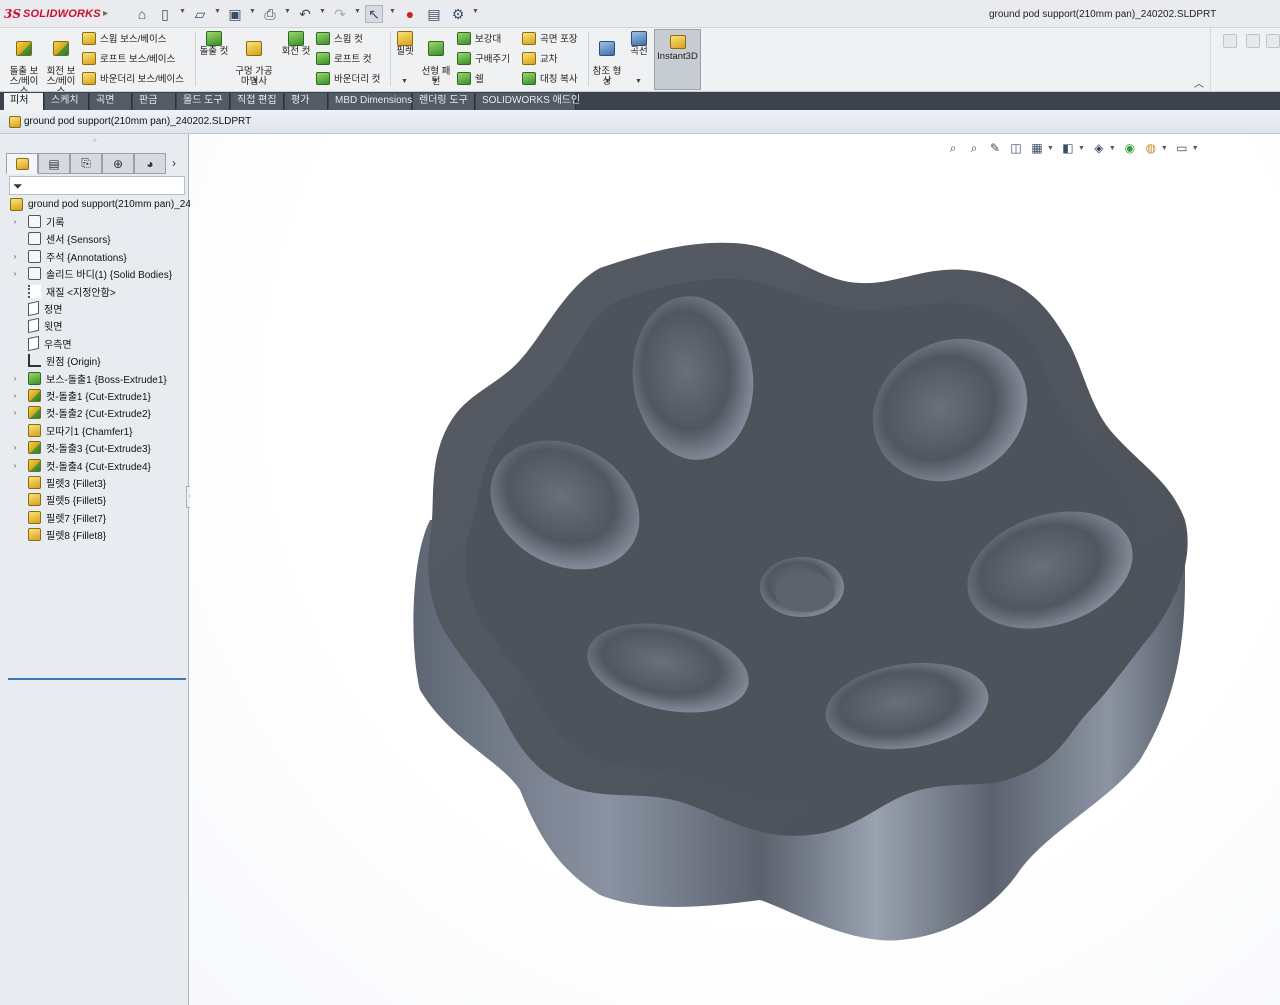 The height and width of the screenshot is (1005, 1280). Describe the element at coordinates (72, 291) in the screenshot. I see `feature-tree-item: 재질 <지정안함>` at that location.